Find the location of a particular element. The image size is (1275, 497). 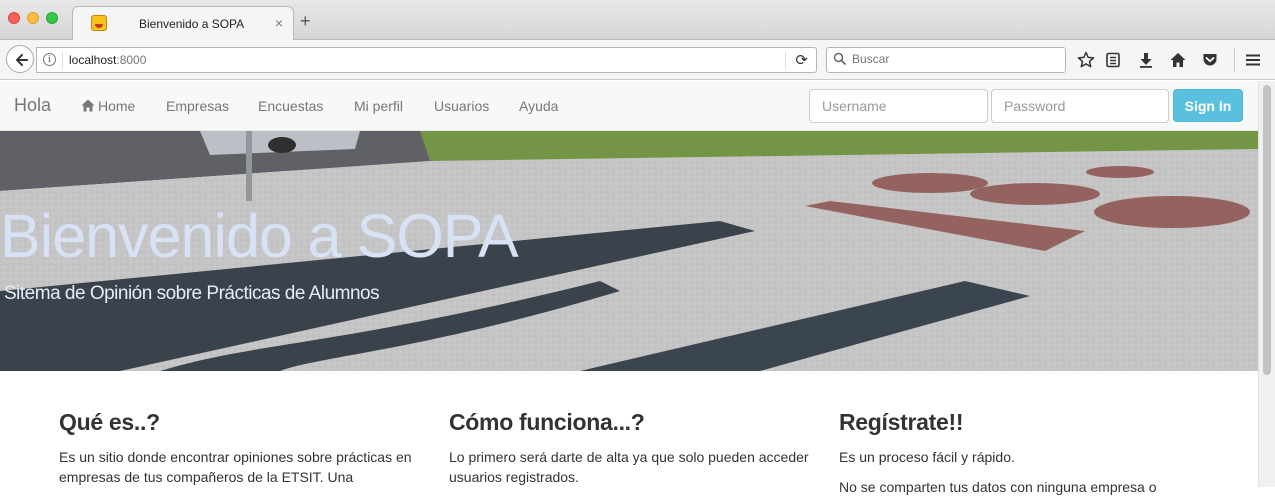

site-info-icon: i is located at coordinates (49, 59).